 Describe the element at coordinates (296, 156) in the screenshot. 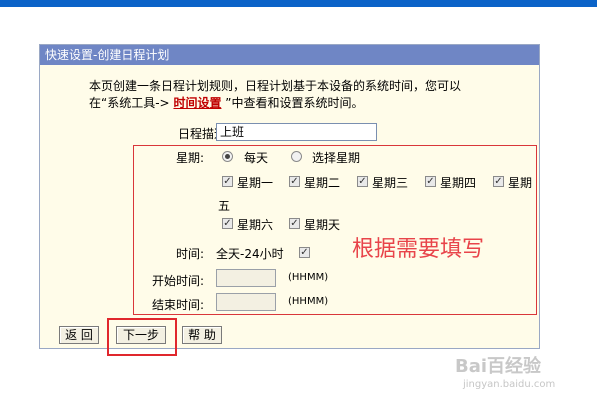

I see `select-week-radio` at that location.